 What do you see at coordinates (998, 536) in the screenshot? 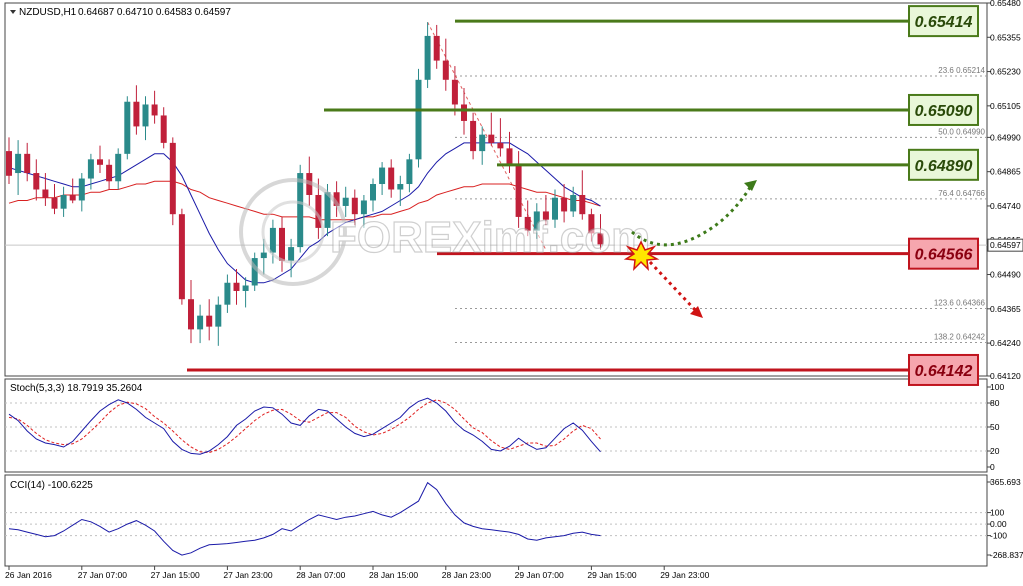
I see `cci-axis-label: -100` at bounding box center [998, 536].